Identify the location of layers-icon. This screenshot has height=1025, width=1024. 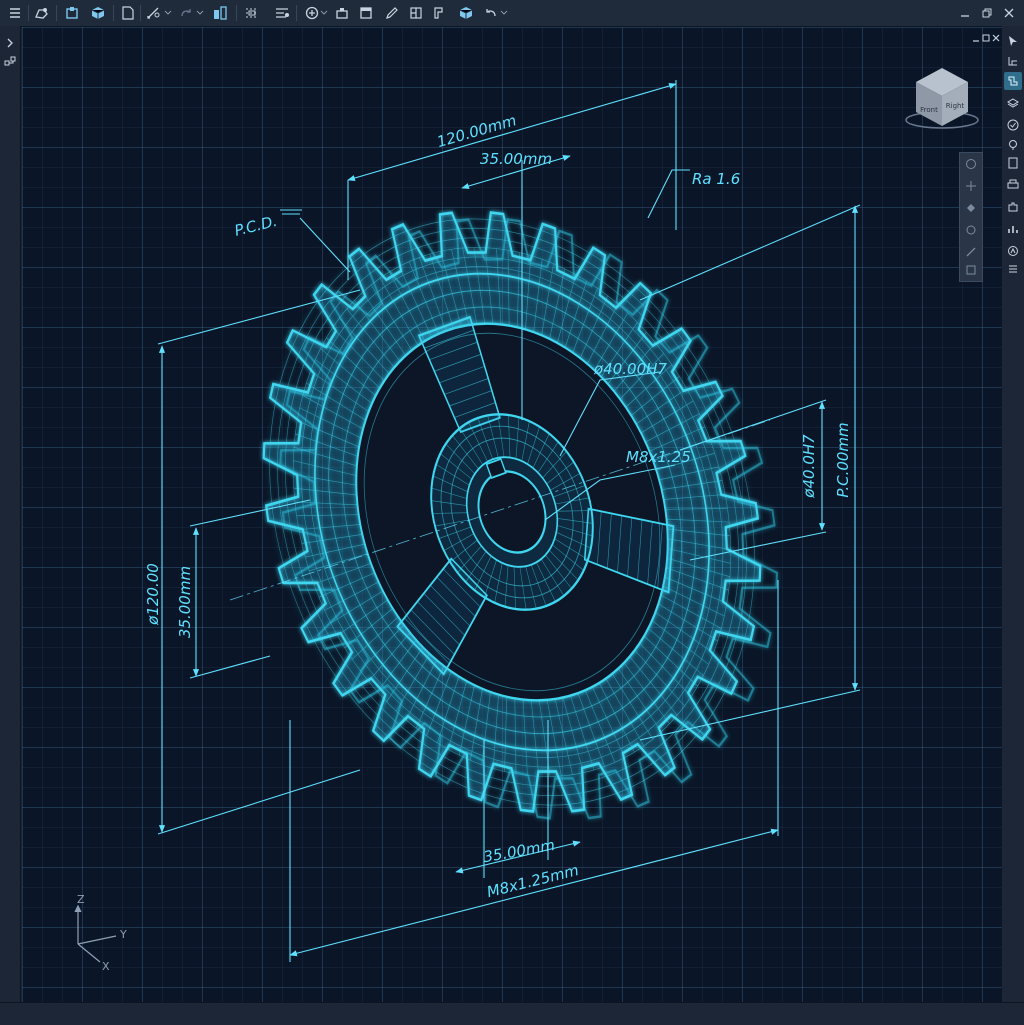
(342, 13).